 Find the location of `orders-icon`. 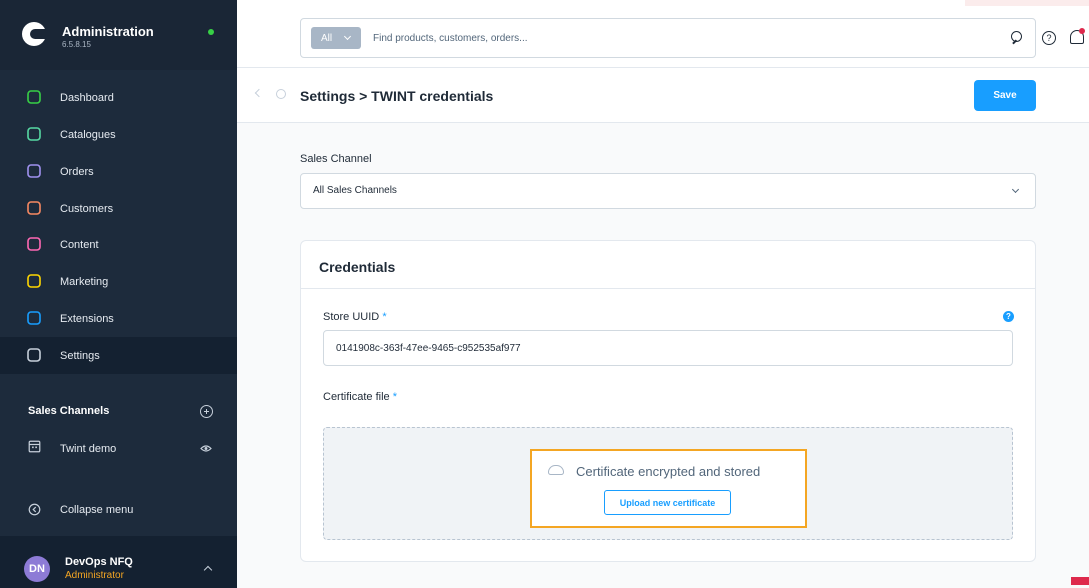

orders-icon is located at coordinates (34, 171).